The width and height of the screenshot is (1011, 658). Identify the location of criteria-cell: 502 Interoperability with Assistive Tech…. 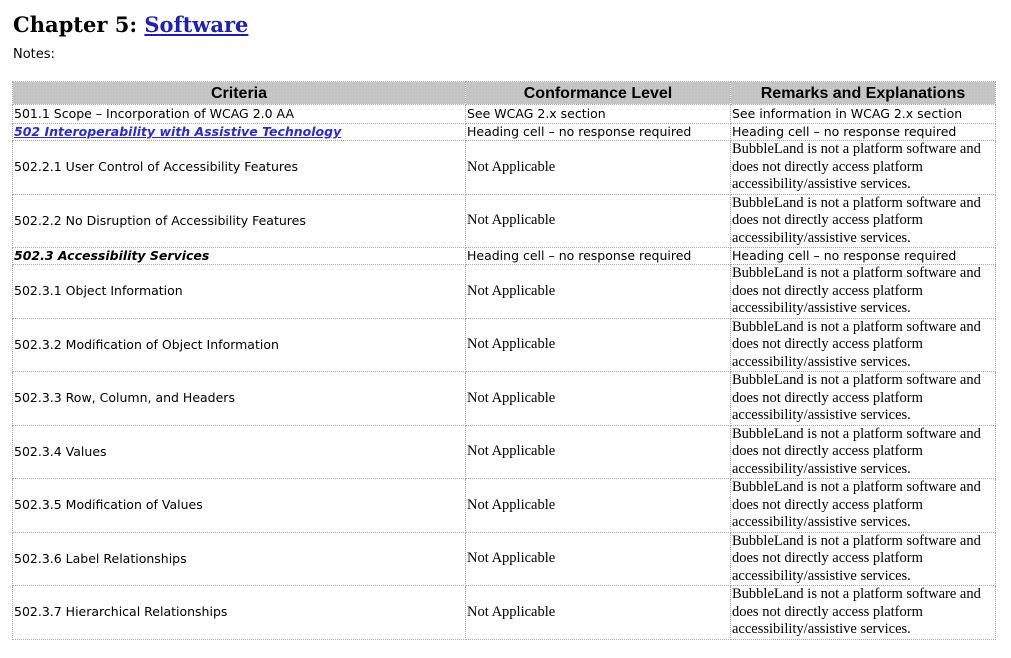
(239, 132).